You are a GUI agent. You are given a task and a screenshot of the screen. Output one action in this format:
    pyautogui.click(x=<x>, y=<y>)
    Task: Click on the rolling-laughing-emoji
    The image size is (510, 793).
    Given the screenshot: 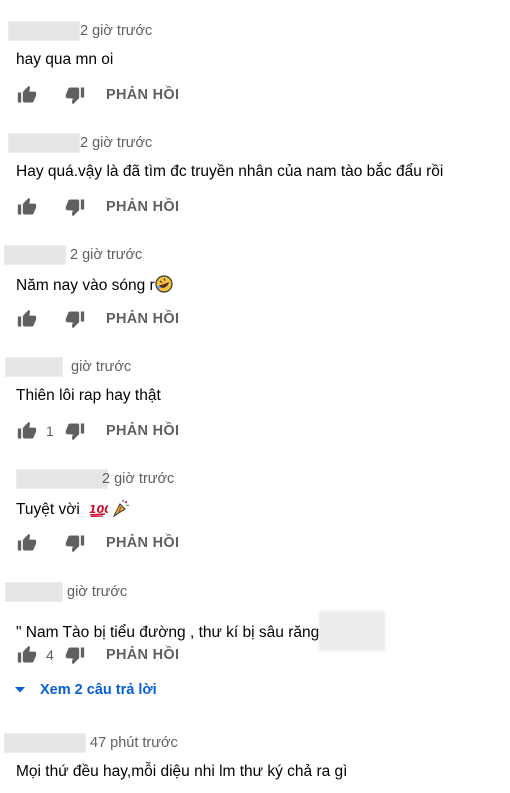 What is the action you would take?
    pyautogui.click(x=164, y=286)
    